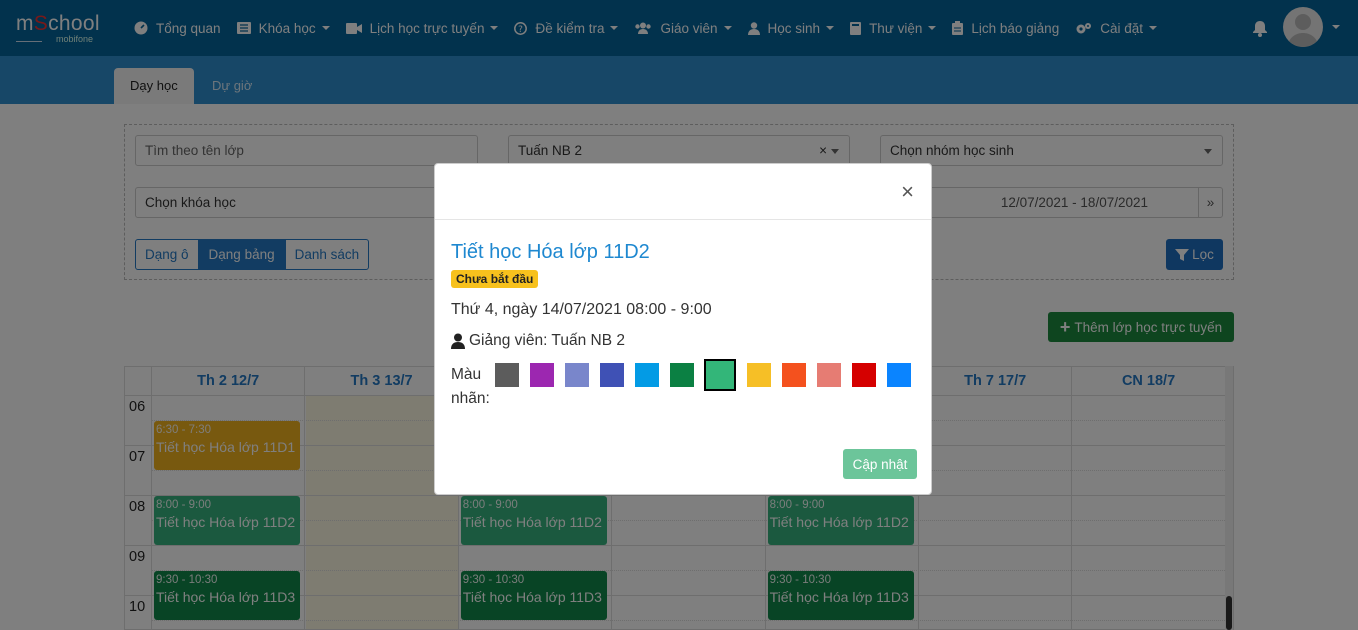 Image resolution: width=1358 pixels, height=630 pixels. Describe the element at coordinates (550, 252) in the screenshot. I see `lesson-title: Tiết học Hóa lớp 11D2` at that location.